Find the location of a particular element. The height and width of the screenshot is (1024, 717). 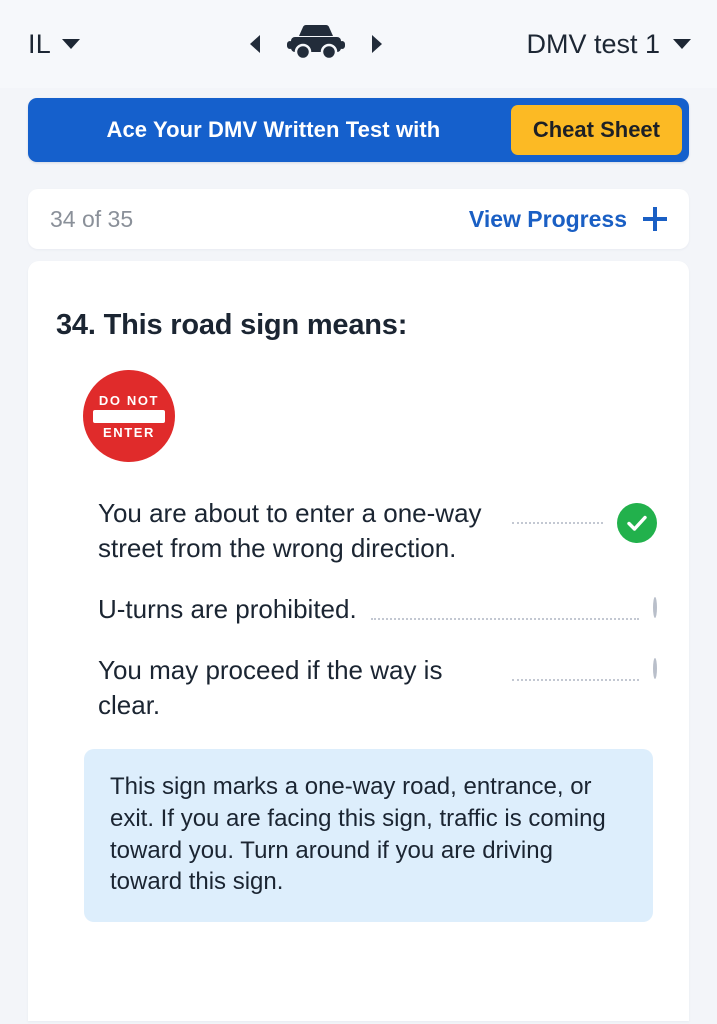

road-sign-image: DO NOT ENTER is located at coordinates (372, 416).